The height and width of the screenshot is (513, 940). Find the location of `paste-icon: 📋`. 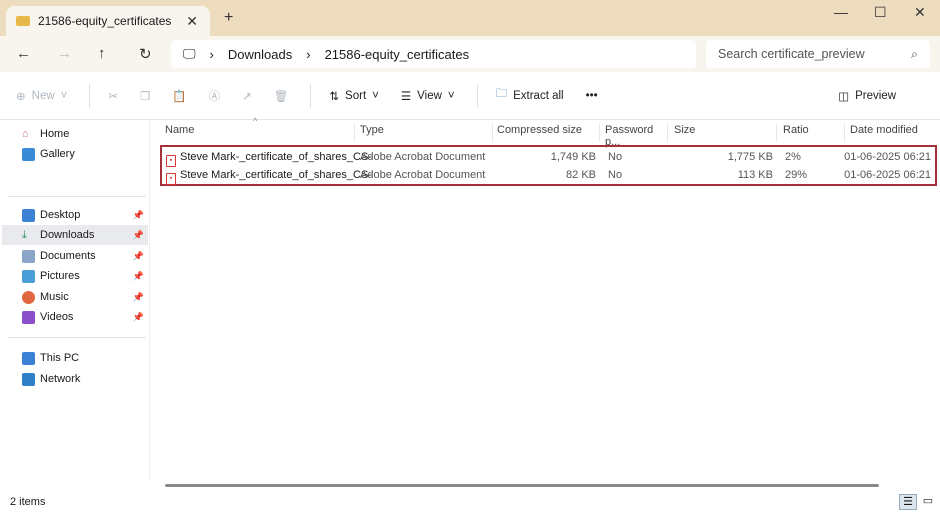

paste-icon: 📋 is located at coordinates (179, 96).